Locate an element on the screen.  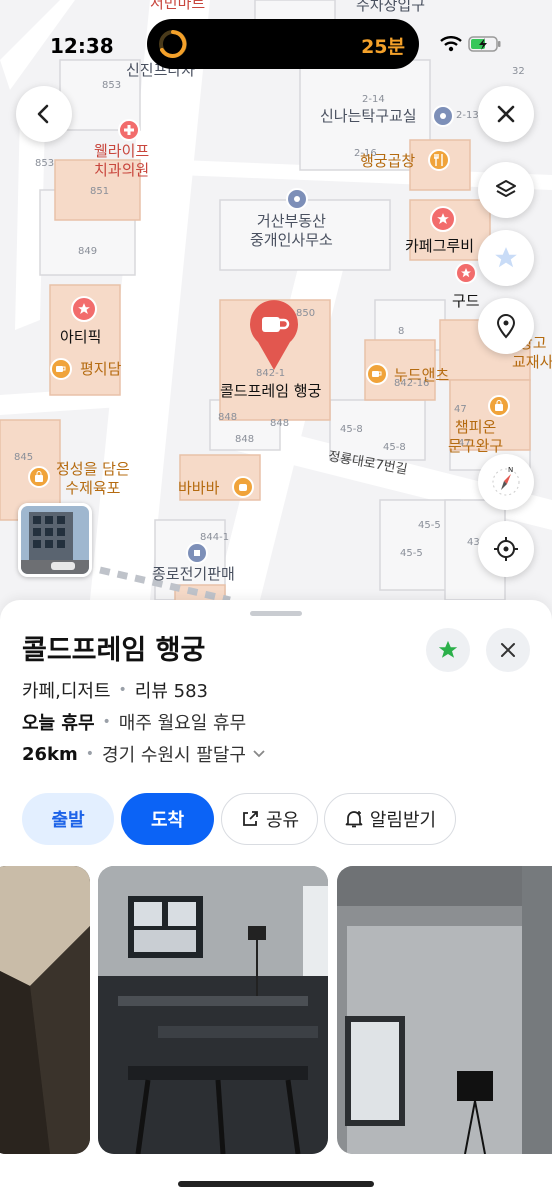
map-label-pingpong: 신나는탁구교실 is located at coordinates (368, 116).